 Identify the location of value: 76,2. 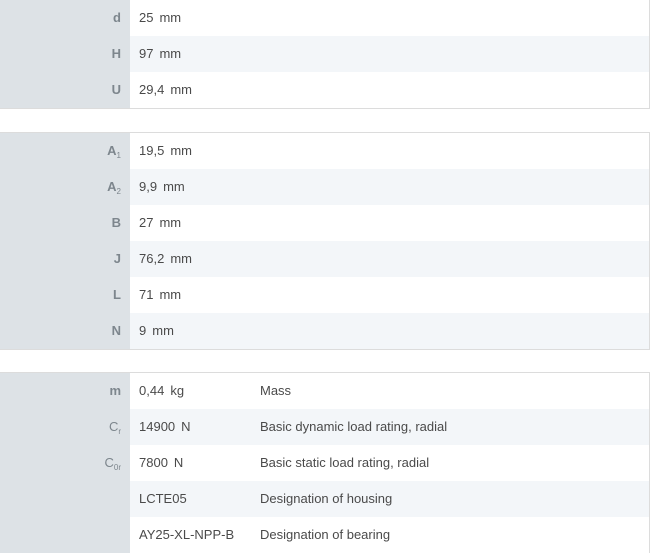
(152, 258).